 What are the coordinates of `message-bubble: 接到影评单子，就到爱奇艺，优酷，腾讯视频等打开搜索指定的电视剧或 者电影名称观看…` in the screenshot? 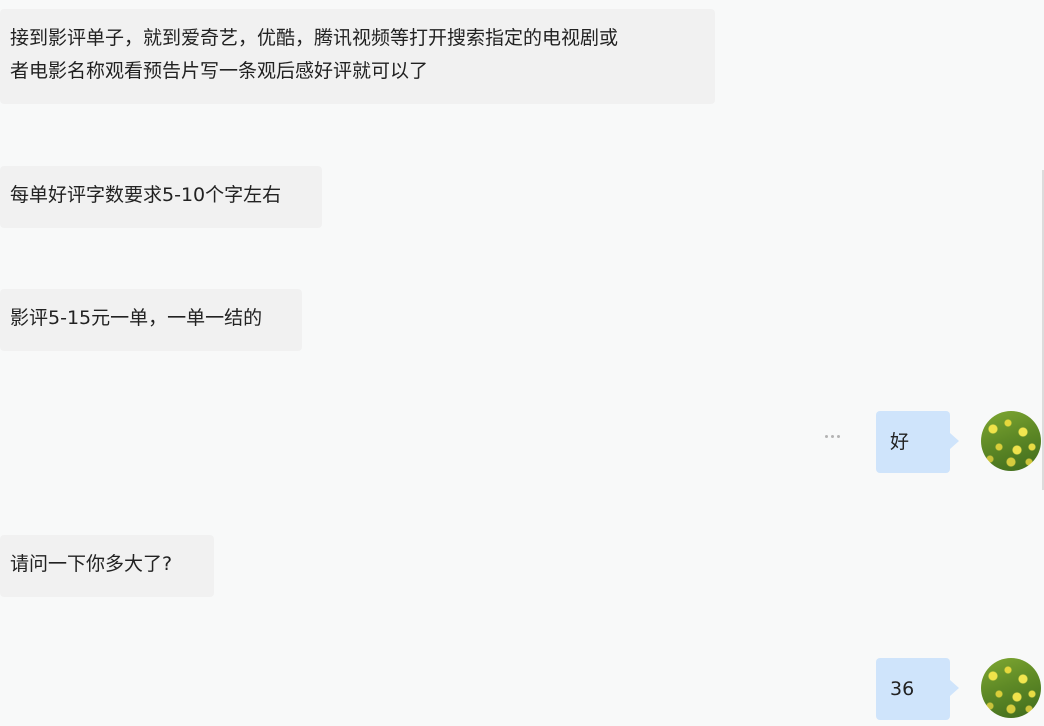 It's located at (357, 56).